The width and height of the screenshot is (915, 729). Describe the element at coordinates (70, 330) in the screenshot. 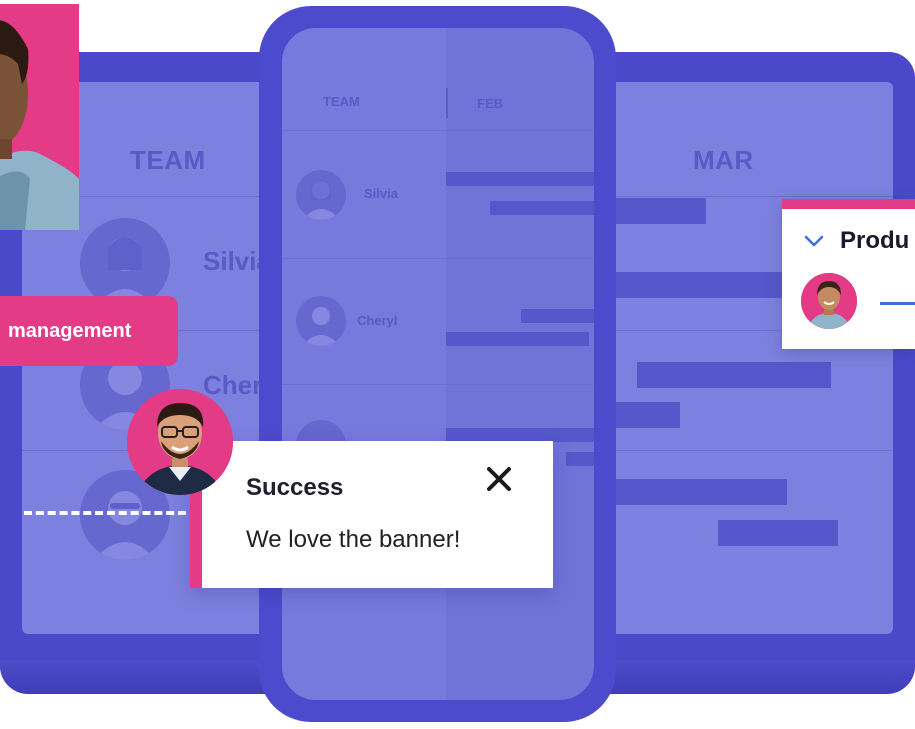

I see `tag-label: management` at that location.